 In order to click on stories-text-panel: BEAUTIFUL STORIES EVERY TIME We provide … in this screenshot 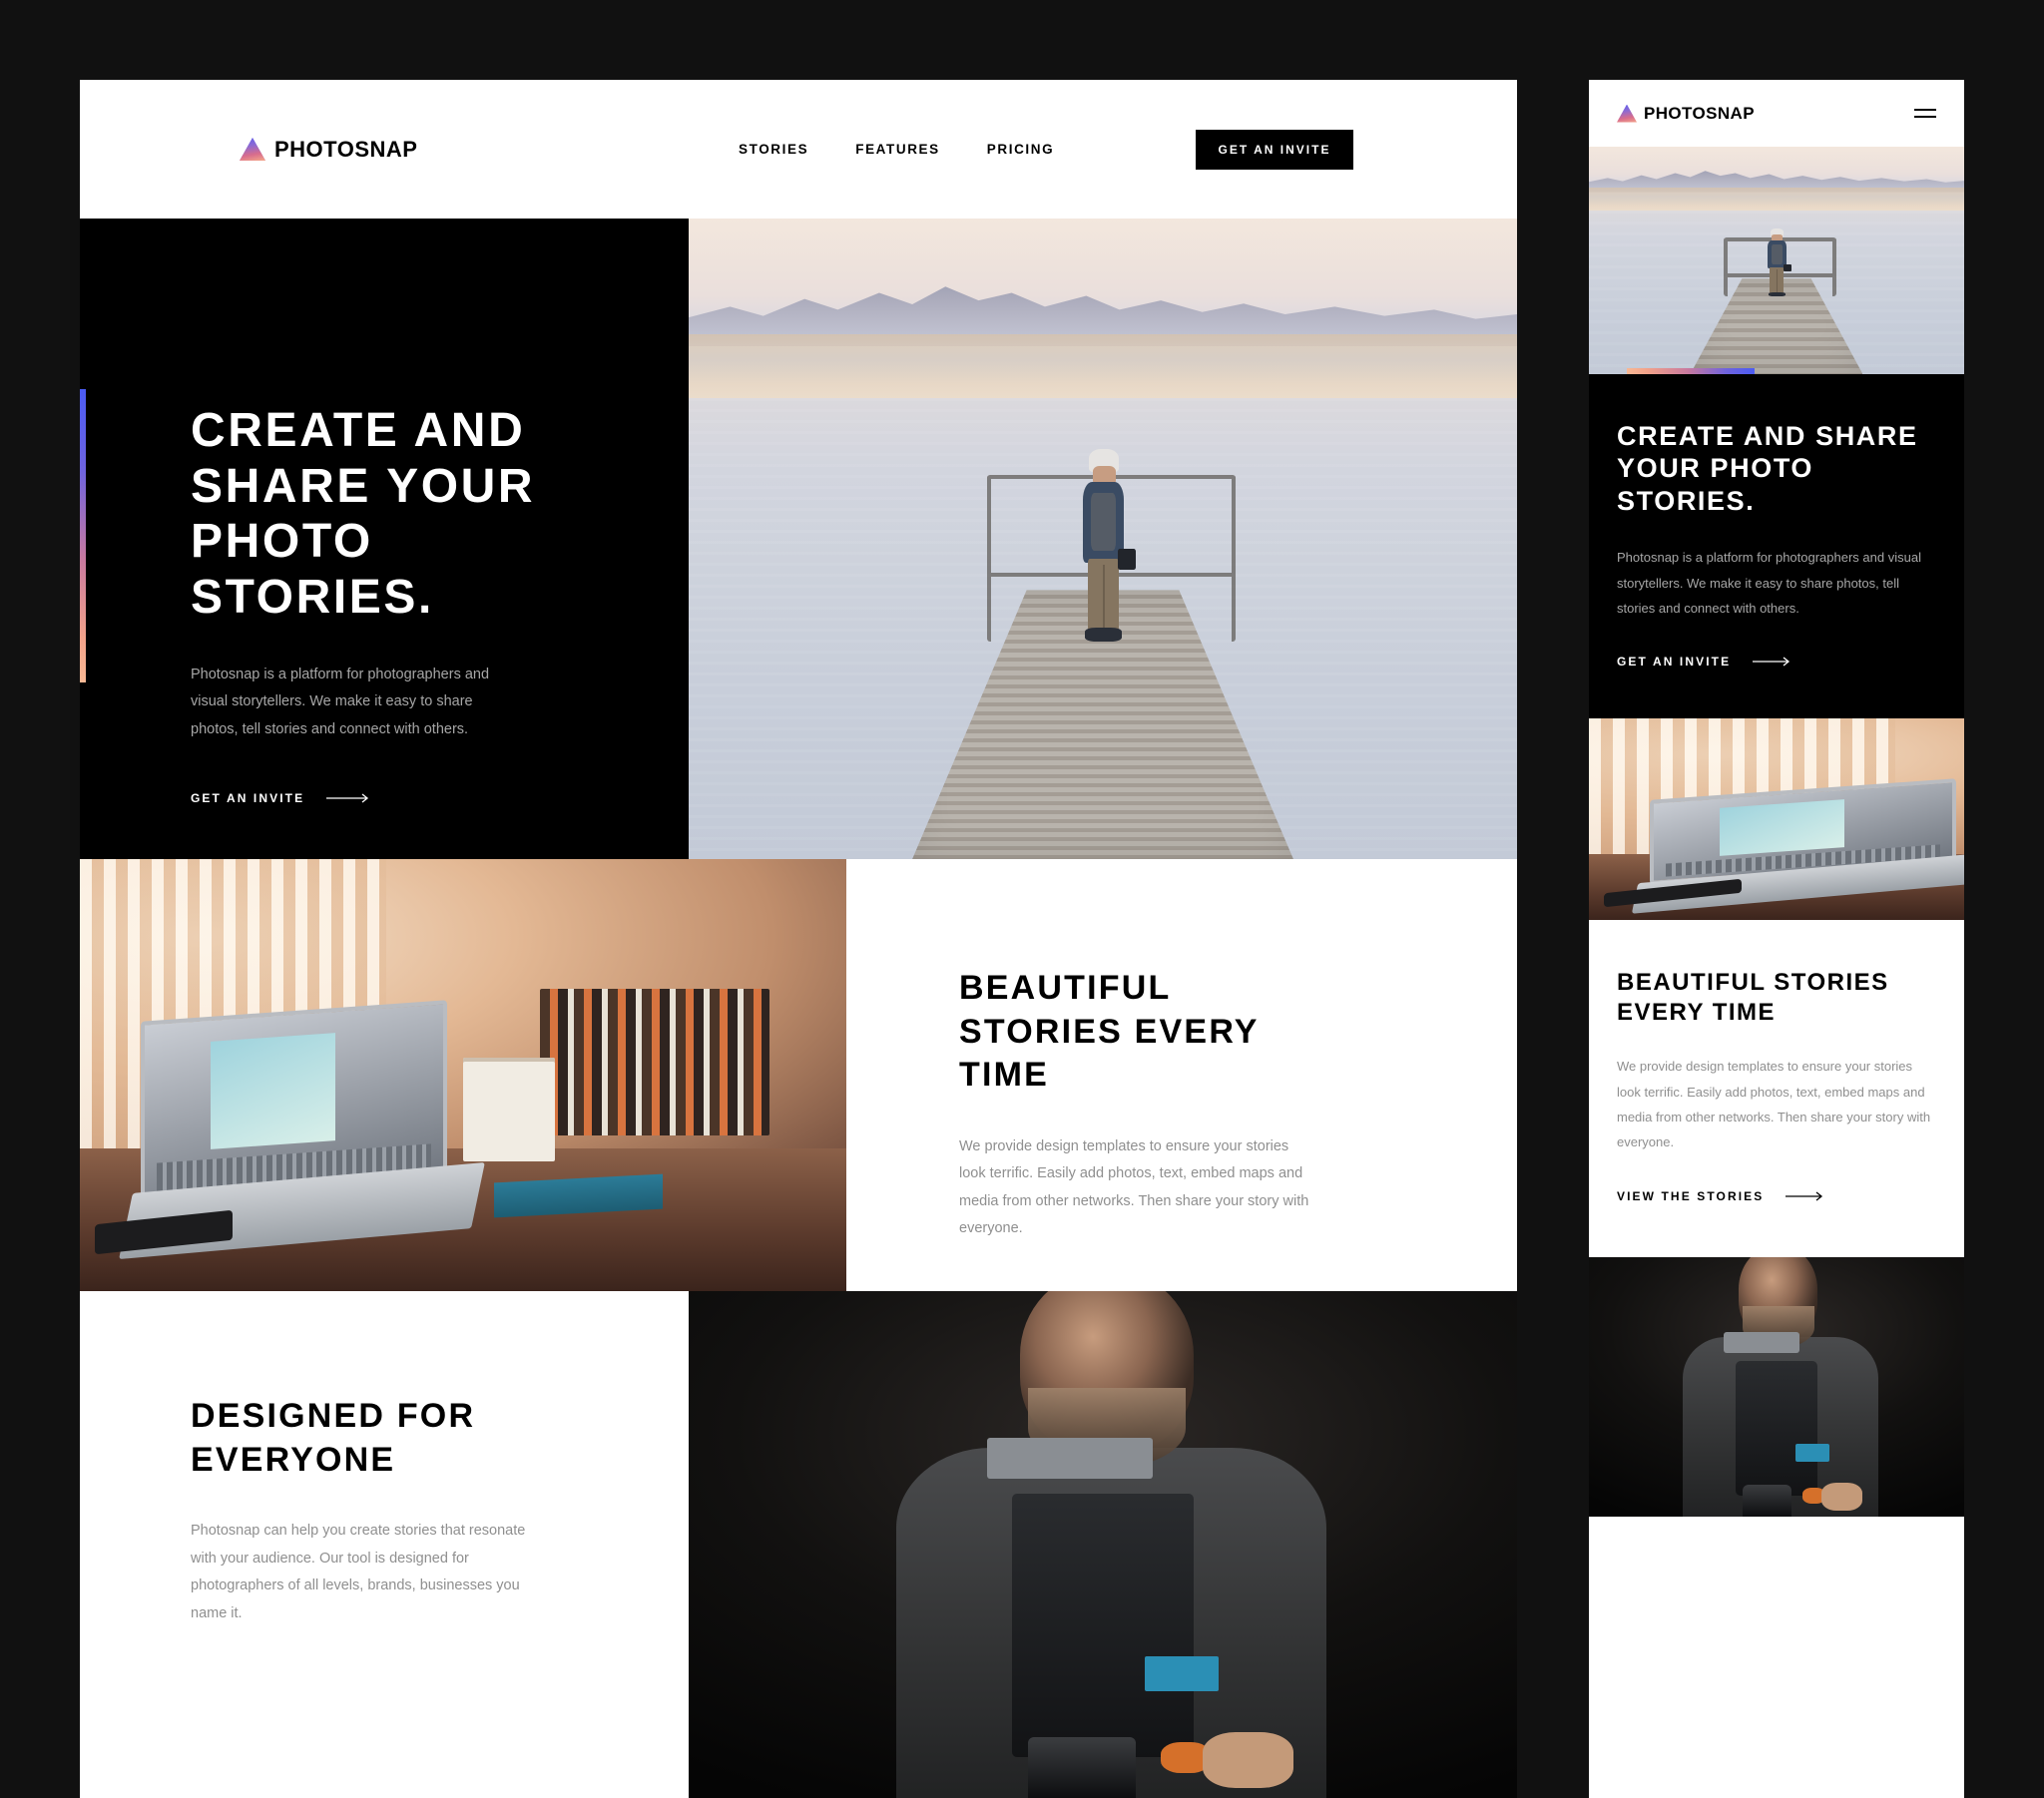, I will do `click(1181, 1082)`.